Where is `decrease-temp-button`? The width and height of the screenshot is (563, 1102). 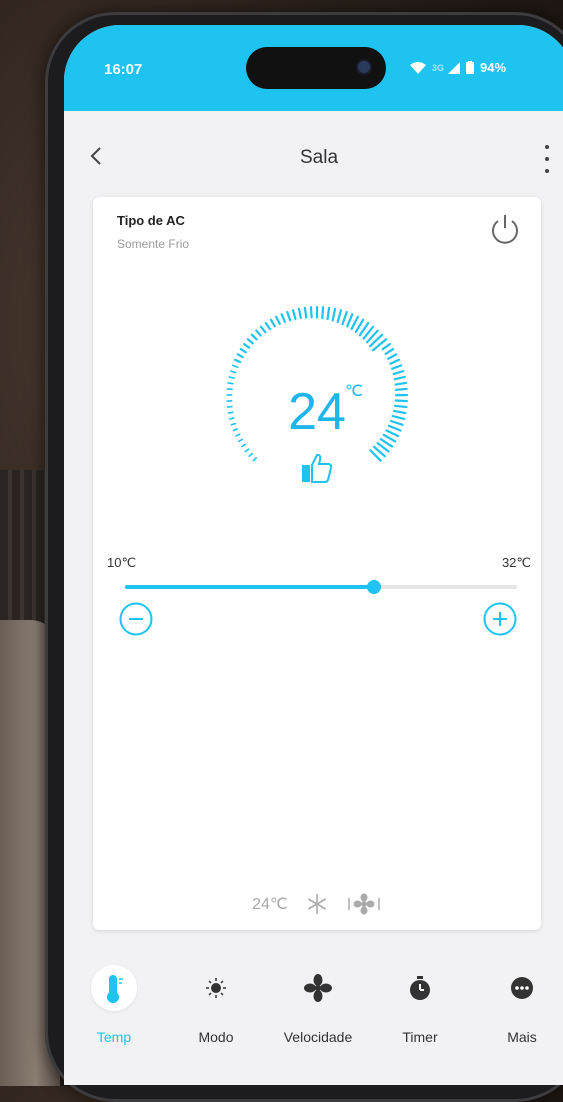 decrease-temp-button is located at coordinates (136, 619).